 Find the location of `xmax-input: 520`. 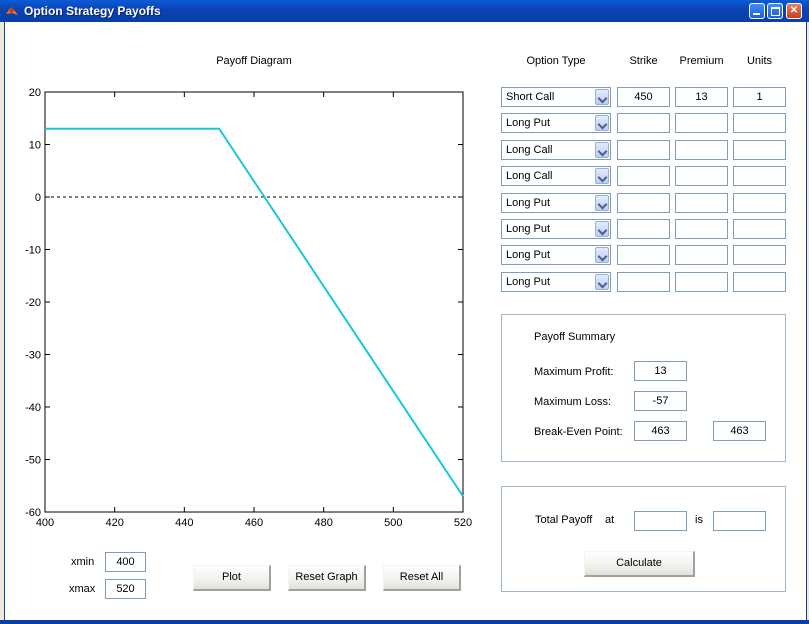

xmax-input: 520 is located at coordinates (125, 589).